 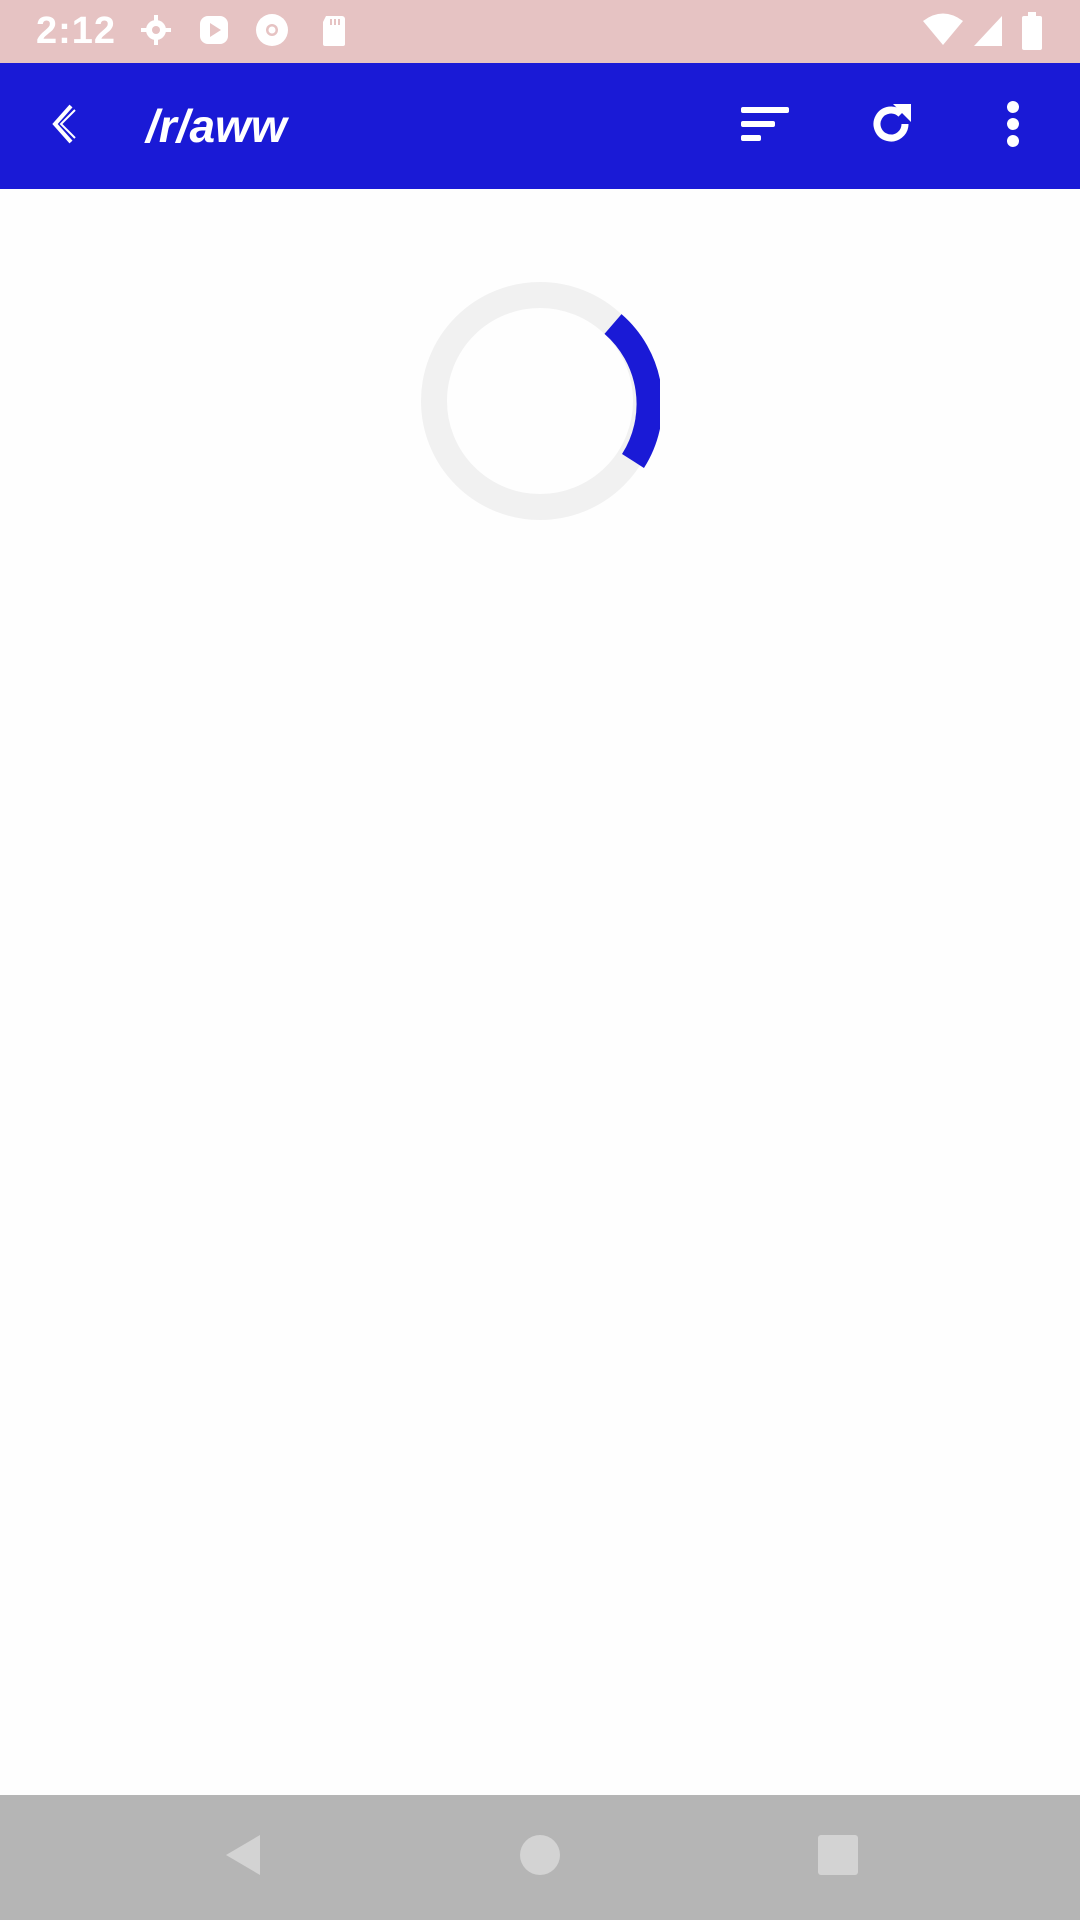 I want to click on nav-home-button, so click(x=540, y=1857).